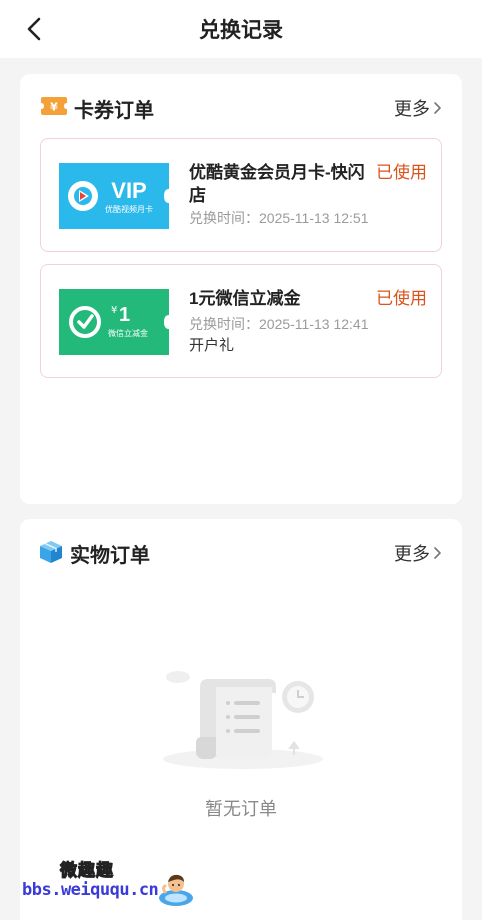  I want to click on svg-text: 微信立减金, so click(128, 333).